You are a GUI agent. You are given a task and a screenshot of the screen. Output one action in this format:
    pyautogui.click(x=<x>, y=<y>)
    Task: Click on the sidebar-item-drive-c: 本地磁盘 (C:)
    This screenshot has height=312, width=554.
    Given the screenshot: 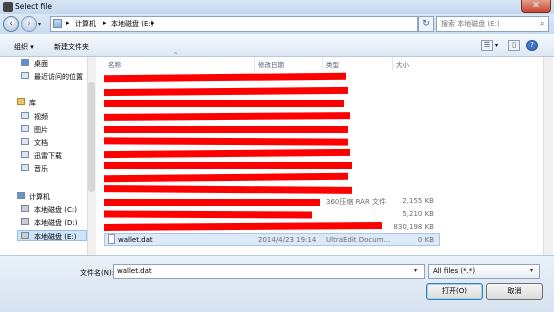 What is the action you would take?
    pyautogui.click(x=55, y=210)
    